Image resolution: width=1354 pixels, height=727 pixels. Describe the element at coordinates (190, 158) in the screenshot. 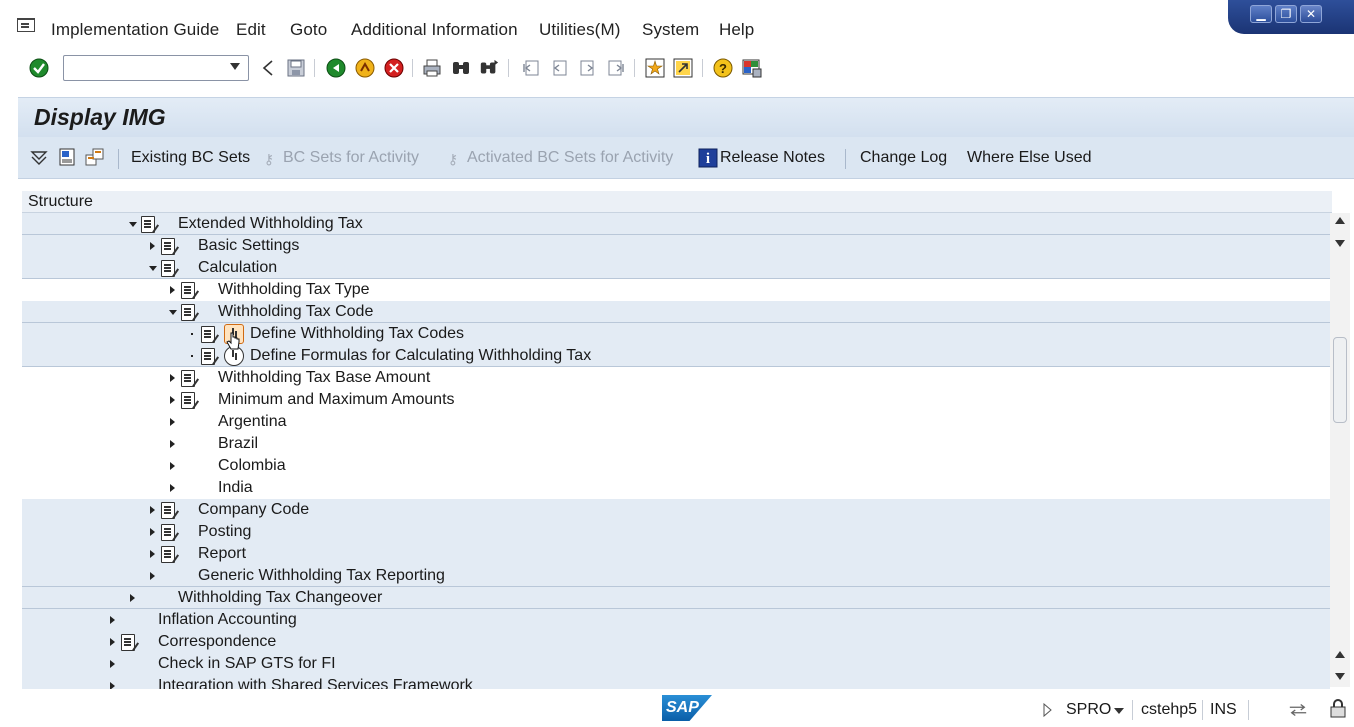

I see `existing-bc-sets-button: Existing BC Sets` at that location.